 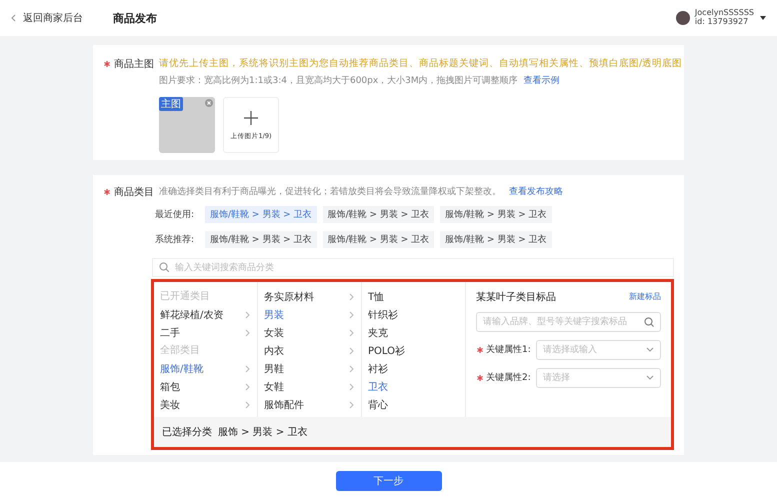 What do you see at coordinates (338, 81) in the screenshot?
I see `requirement-text: 图片要求：宽高比例为1:1或3:4，且宽高均大于600px，大小3M内，拖拽图片可调整顺序` at bounding box center [338, 81].